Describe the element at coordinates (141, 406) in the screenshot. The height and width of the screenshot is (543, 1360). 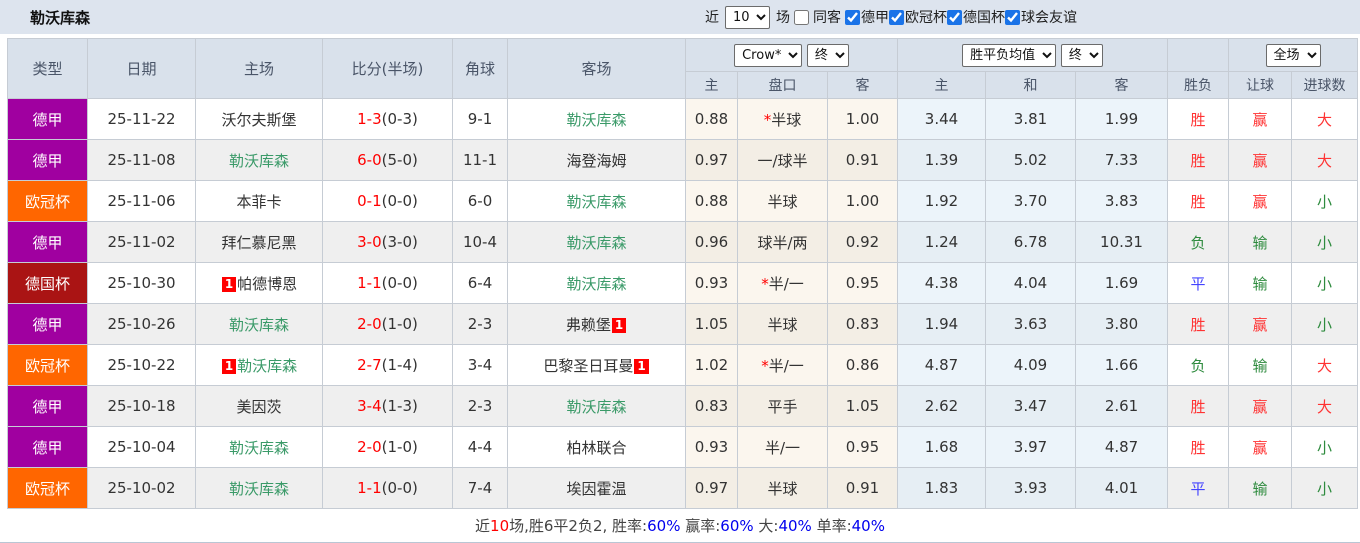
I see `date-cell: 25-10-18` at that location.